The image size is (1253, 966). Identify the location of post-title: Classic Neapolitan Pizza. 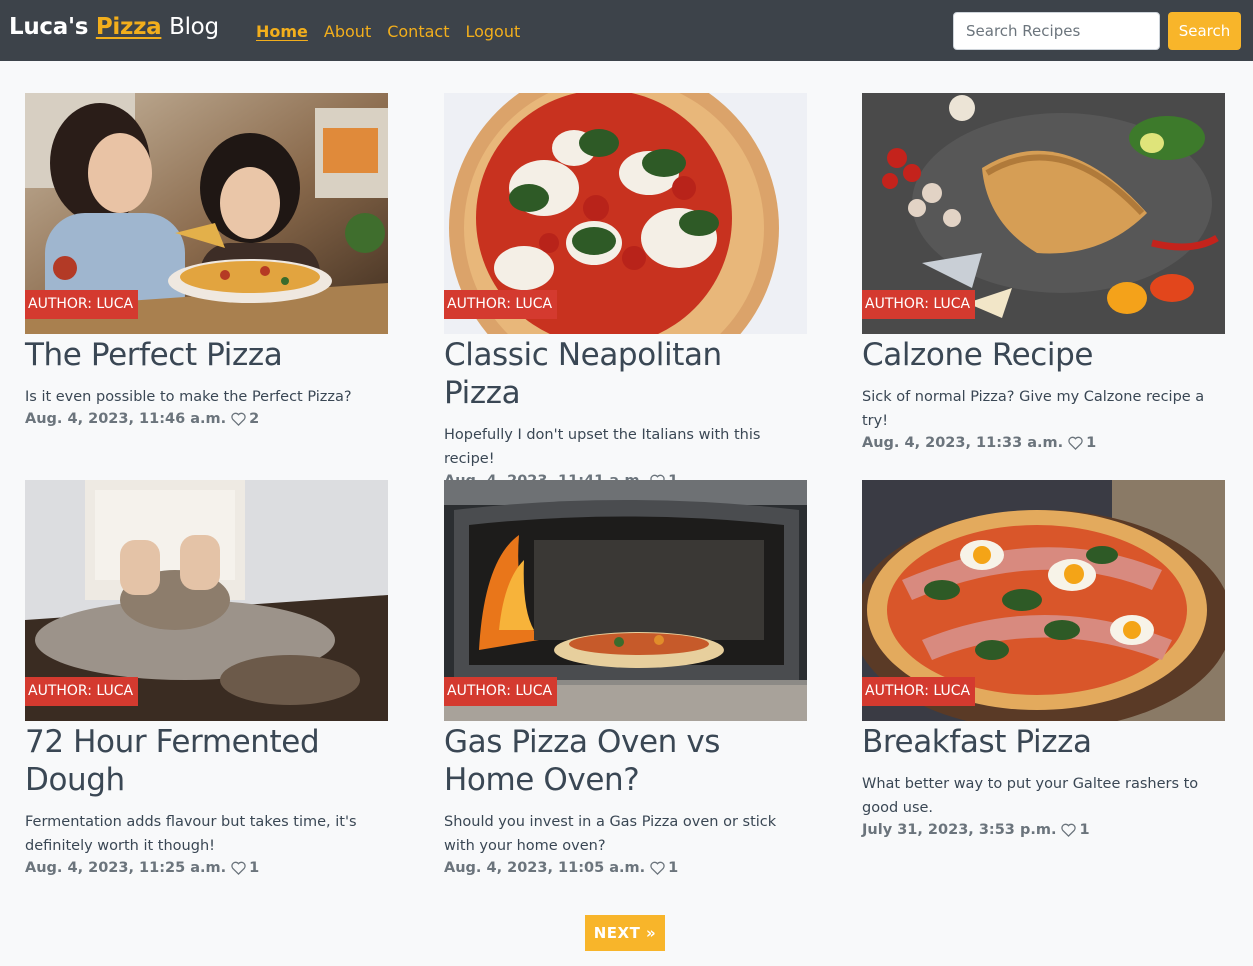
(625, 374).